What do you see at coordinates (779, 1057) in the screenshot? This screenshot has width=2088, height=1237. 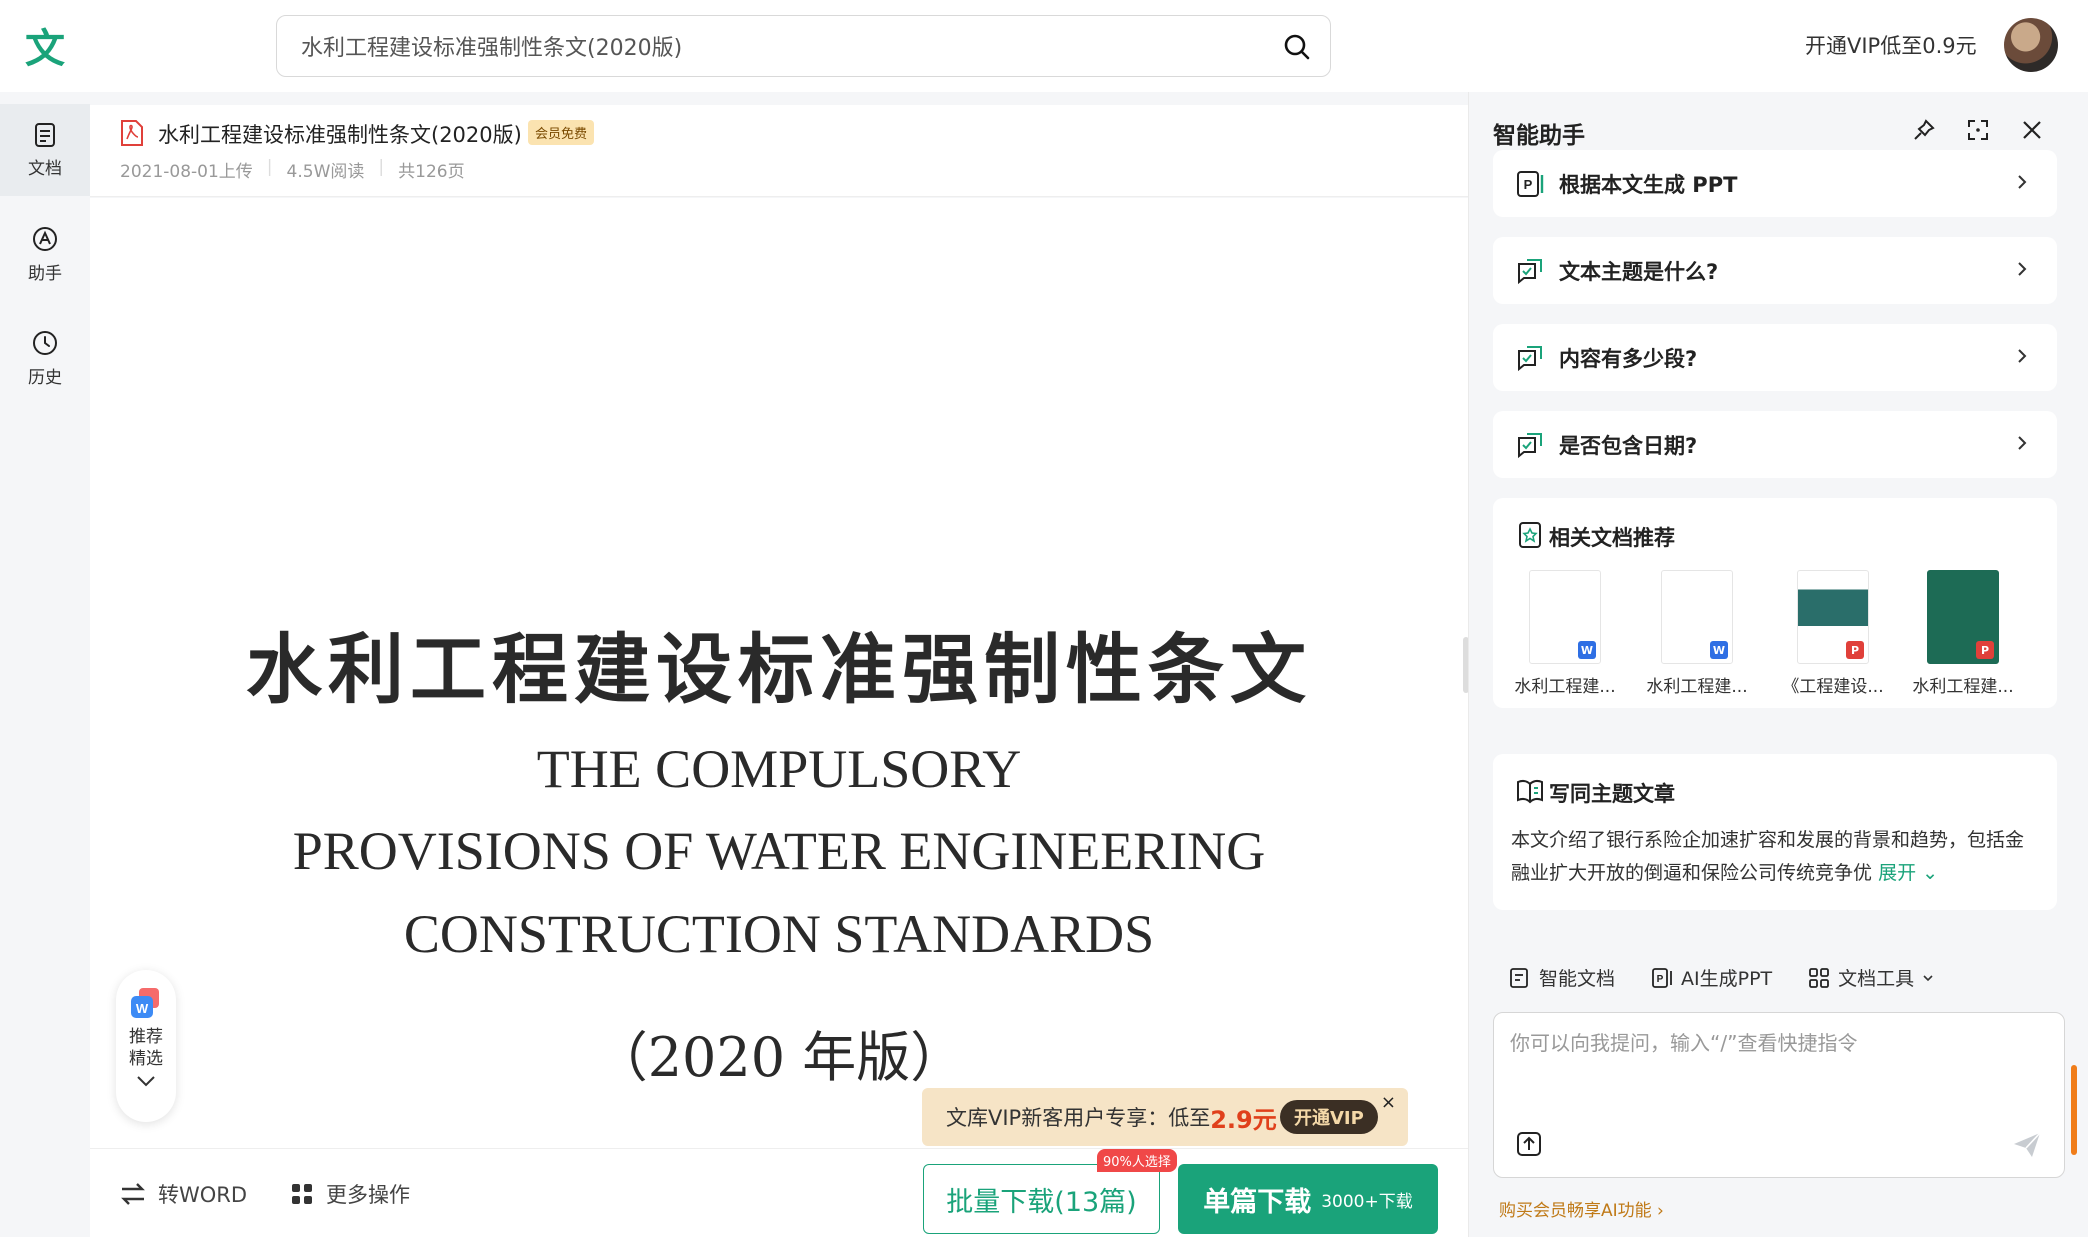 I see `cover-edition: （2020 年版）` at bounding box center [779, 1057].